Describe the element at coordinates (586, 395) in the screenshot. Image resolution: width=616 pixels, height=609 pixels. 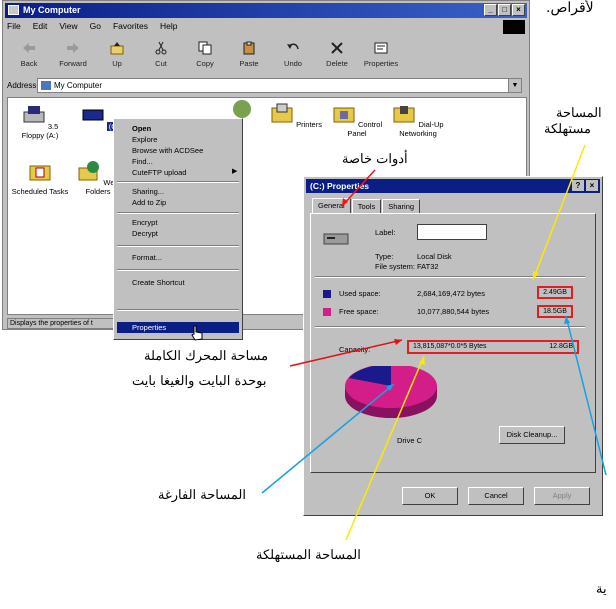
I see `arrow-free-right` at that location.